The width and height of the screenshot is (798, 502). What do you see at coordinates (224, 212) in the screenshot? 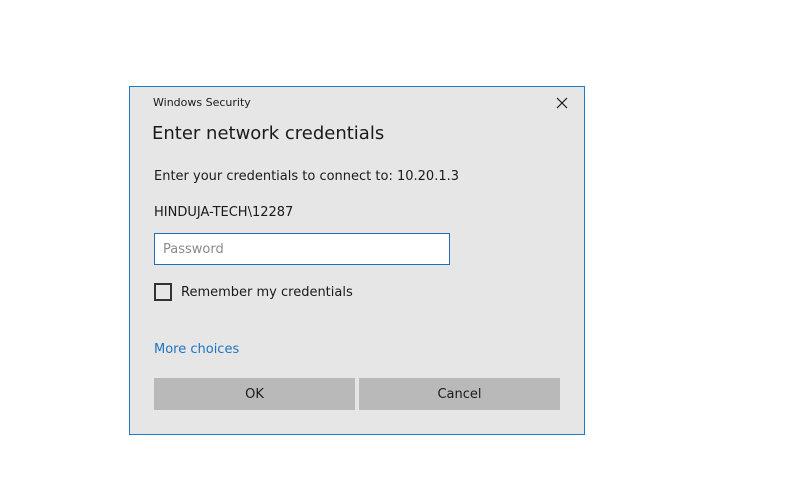
I see `username-label: HINDUJA-TECH\12287` at bounding box center [224, 212].